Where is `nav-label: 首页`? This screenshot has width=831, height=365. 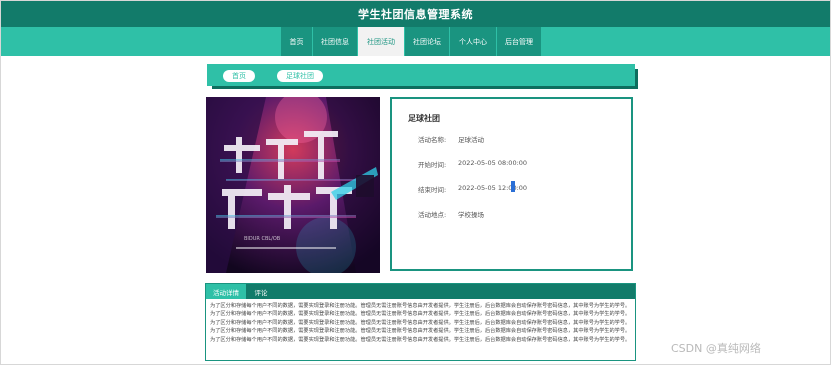 nav-label: 首页 is located at coordinates (296, 41).